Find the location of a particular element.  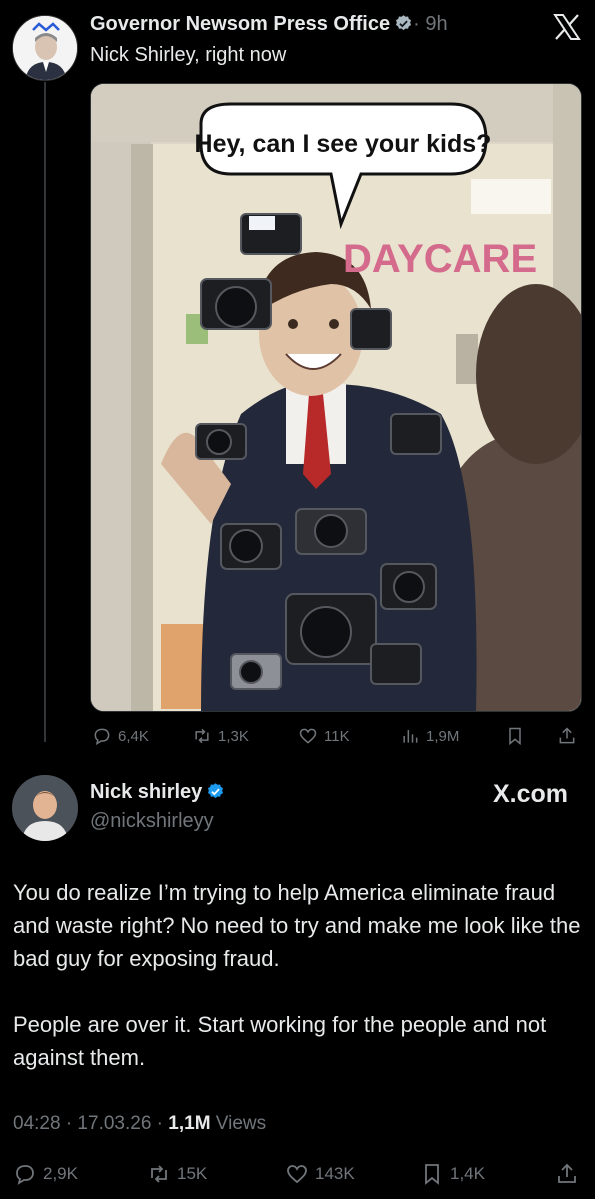

like-button: 11K is located at coordinates (324, 736).